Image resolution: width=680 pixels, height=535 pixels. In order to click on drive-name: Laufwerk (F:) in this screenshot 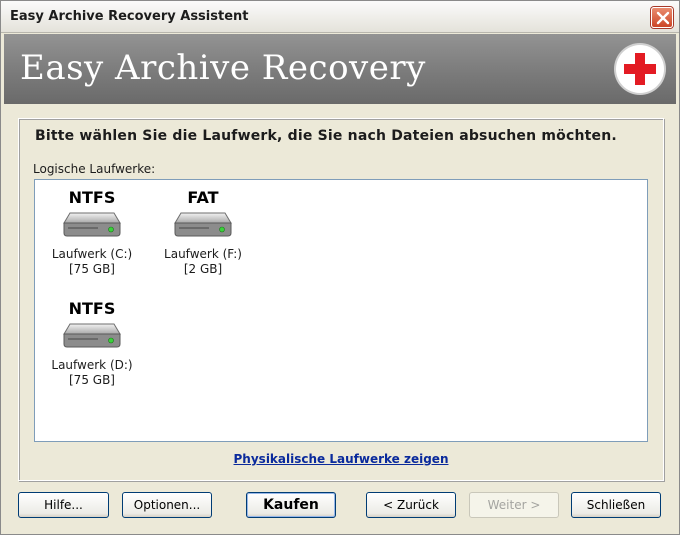, I will do `click(203, 254)`.